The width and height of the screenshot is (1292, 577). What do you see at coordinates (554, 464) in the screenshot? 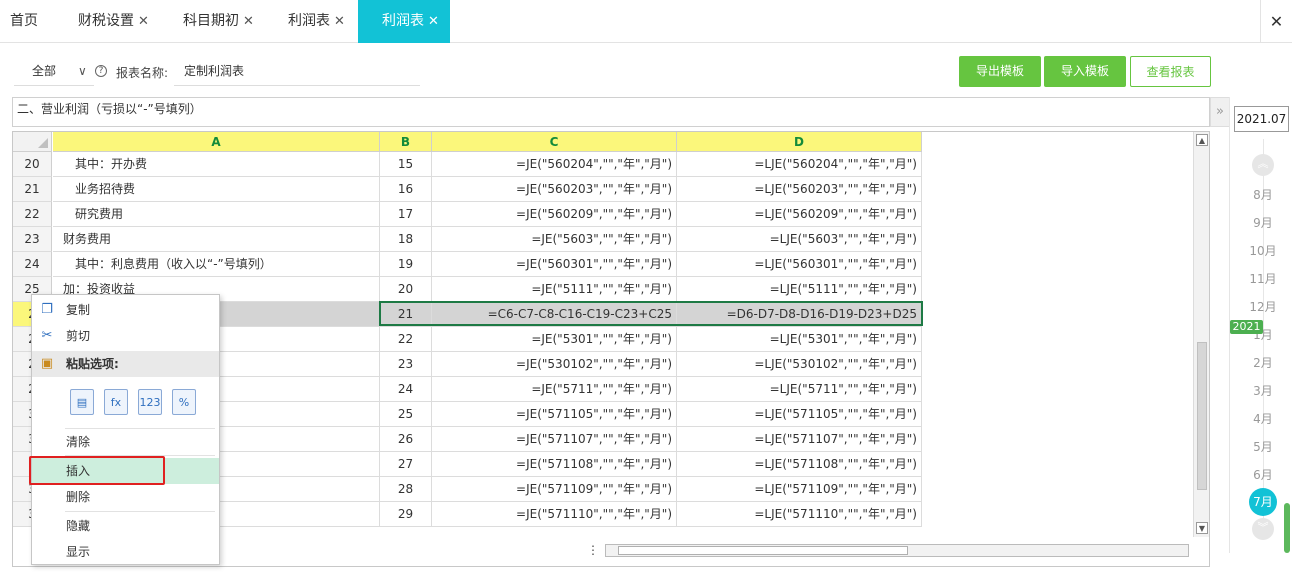
I see `cell-c: =JE("571108","","年","月")` at bounding box center [554, 464].